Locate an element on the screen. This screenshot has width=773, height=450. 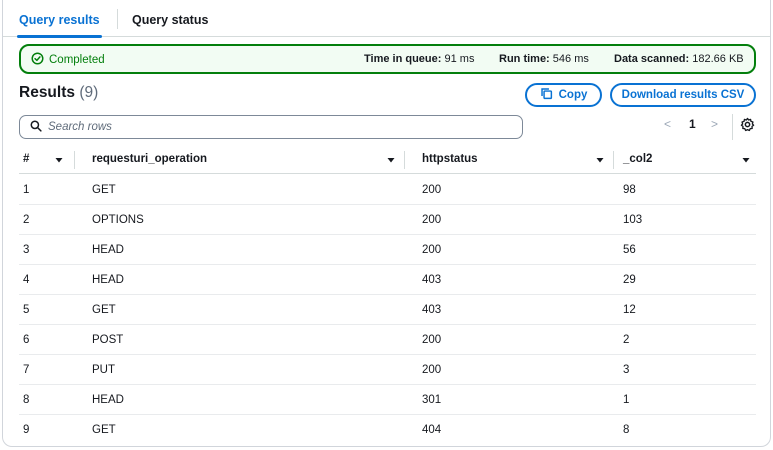
table-row: 2 OPTIONS 200 103 is located at coordinates (387, 220).